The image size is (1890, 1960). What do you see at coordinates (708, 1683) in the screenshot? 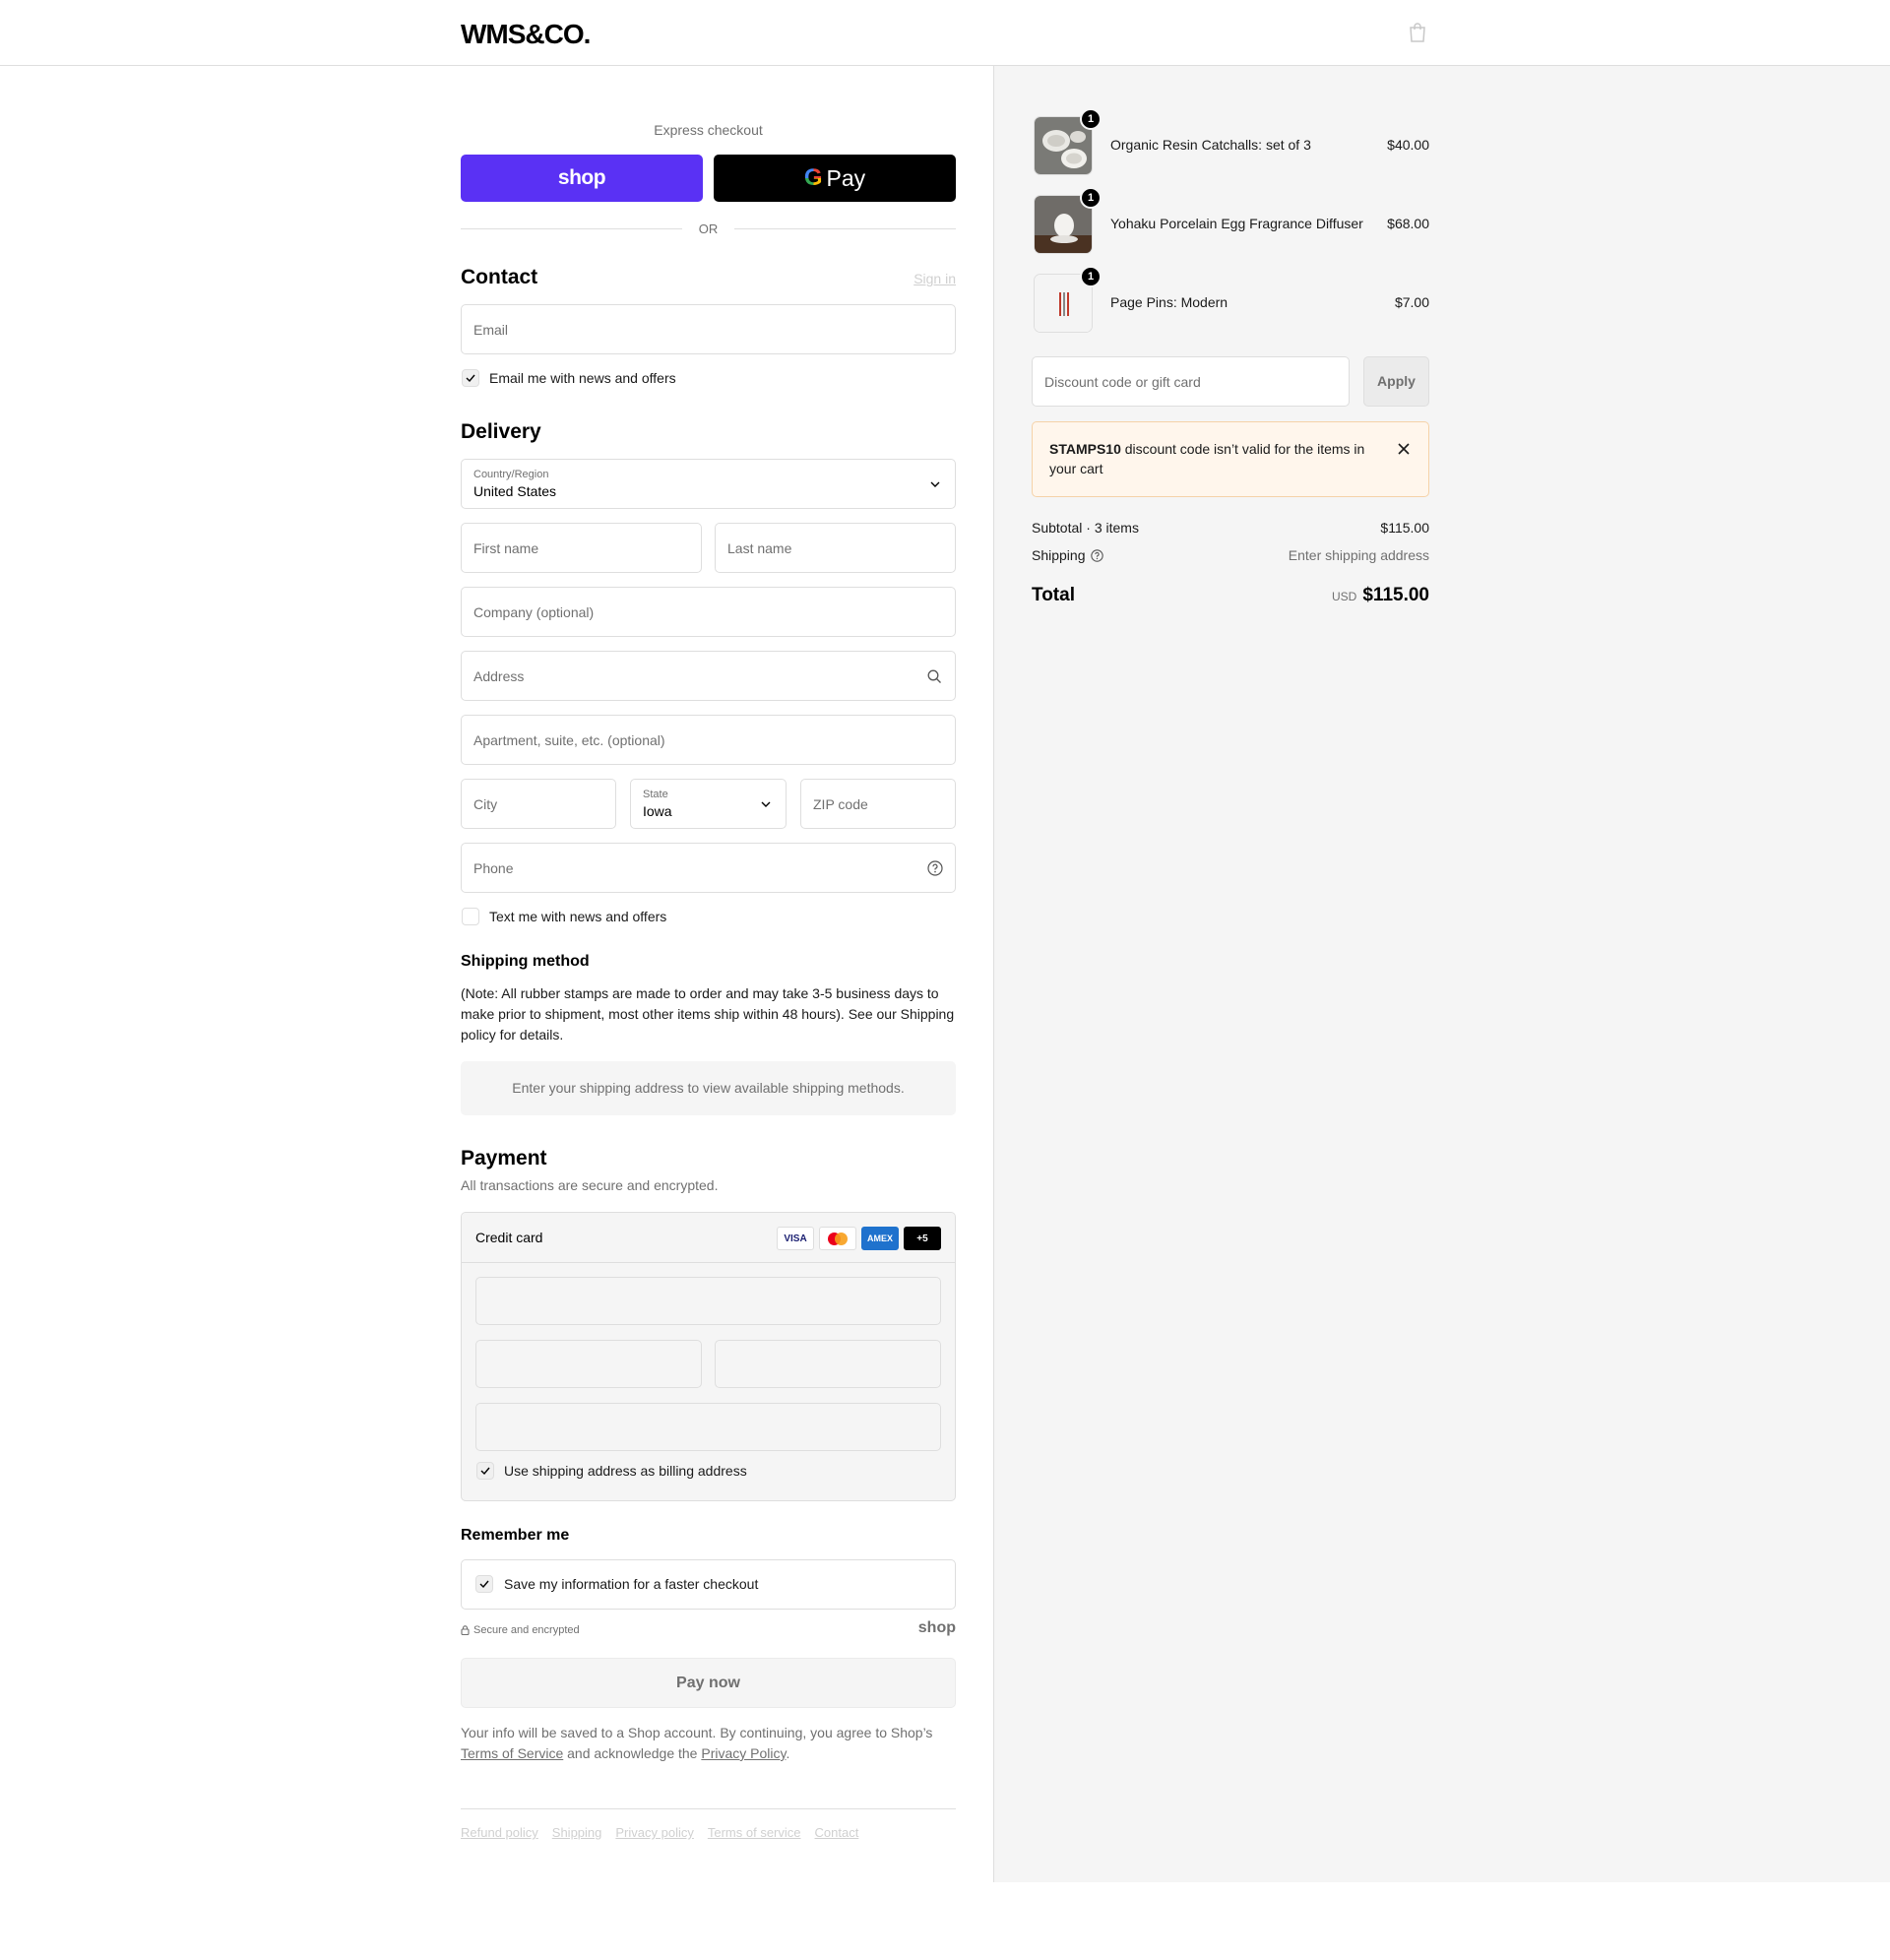
I see `pay-now-button: Pay now` at bounding box center [708, 1683].